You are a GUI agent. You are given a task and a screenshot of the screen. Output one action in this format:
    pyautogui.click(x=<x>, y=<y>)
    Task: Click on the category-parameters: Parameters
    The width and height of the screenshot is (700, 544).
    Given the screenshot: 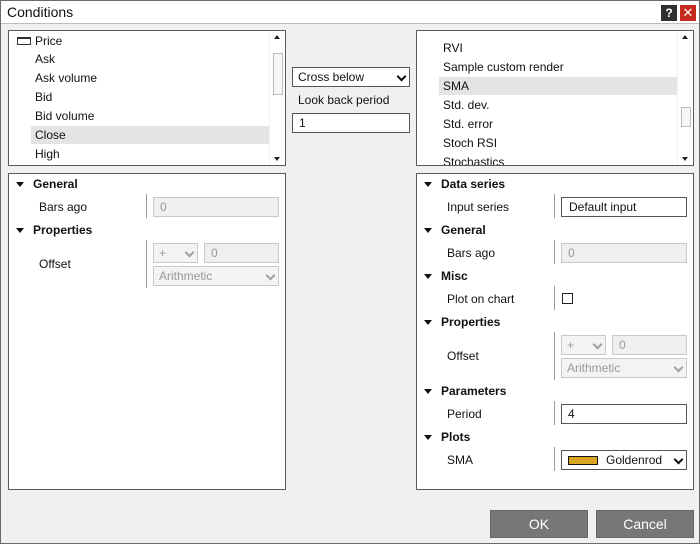 What is the action you would take?
    pyautogui.click(x=474, y=391)
    